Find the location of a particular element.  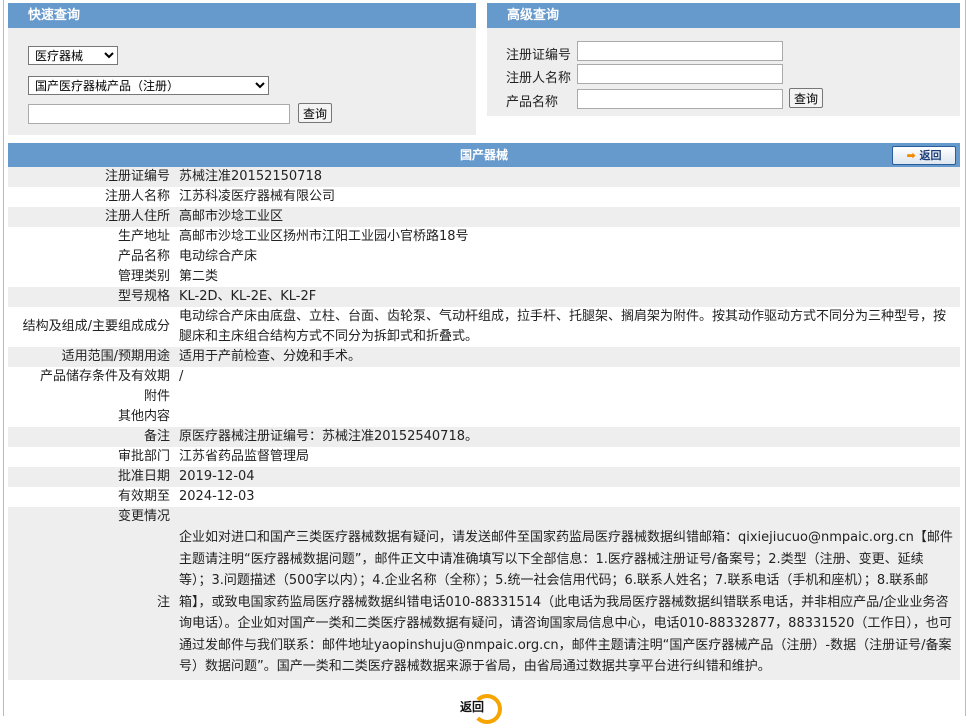

registrant-label: 注册人名称 is located at coordinates (539, 78).